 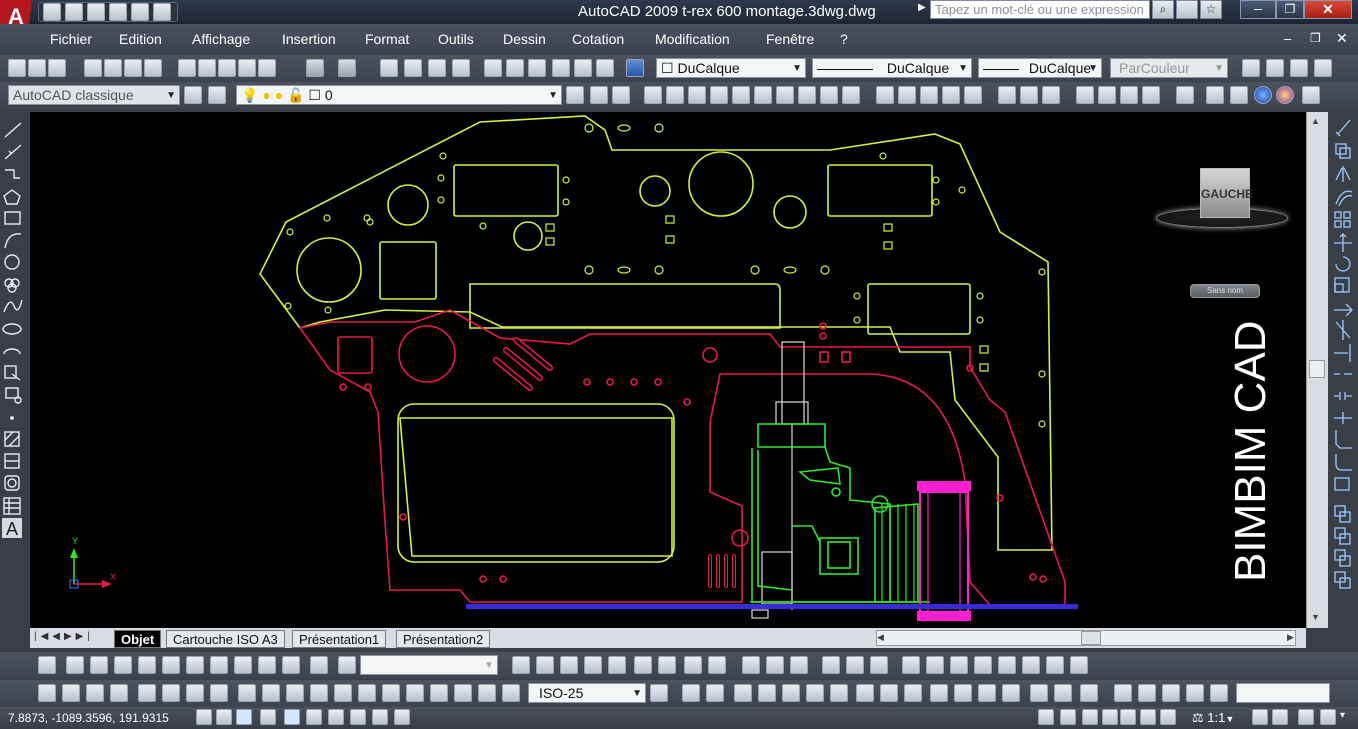 I want to click on zoom-realtime-icon, so click(x=413, y=68).